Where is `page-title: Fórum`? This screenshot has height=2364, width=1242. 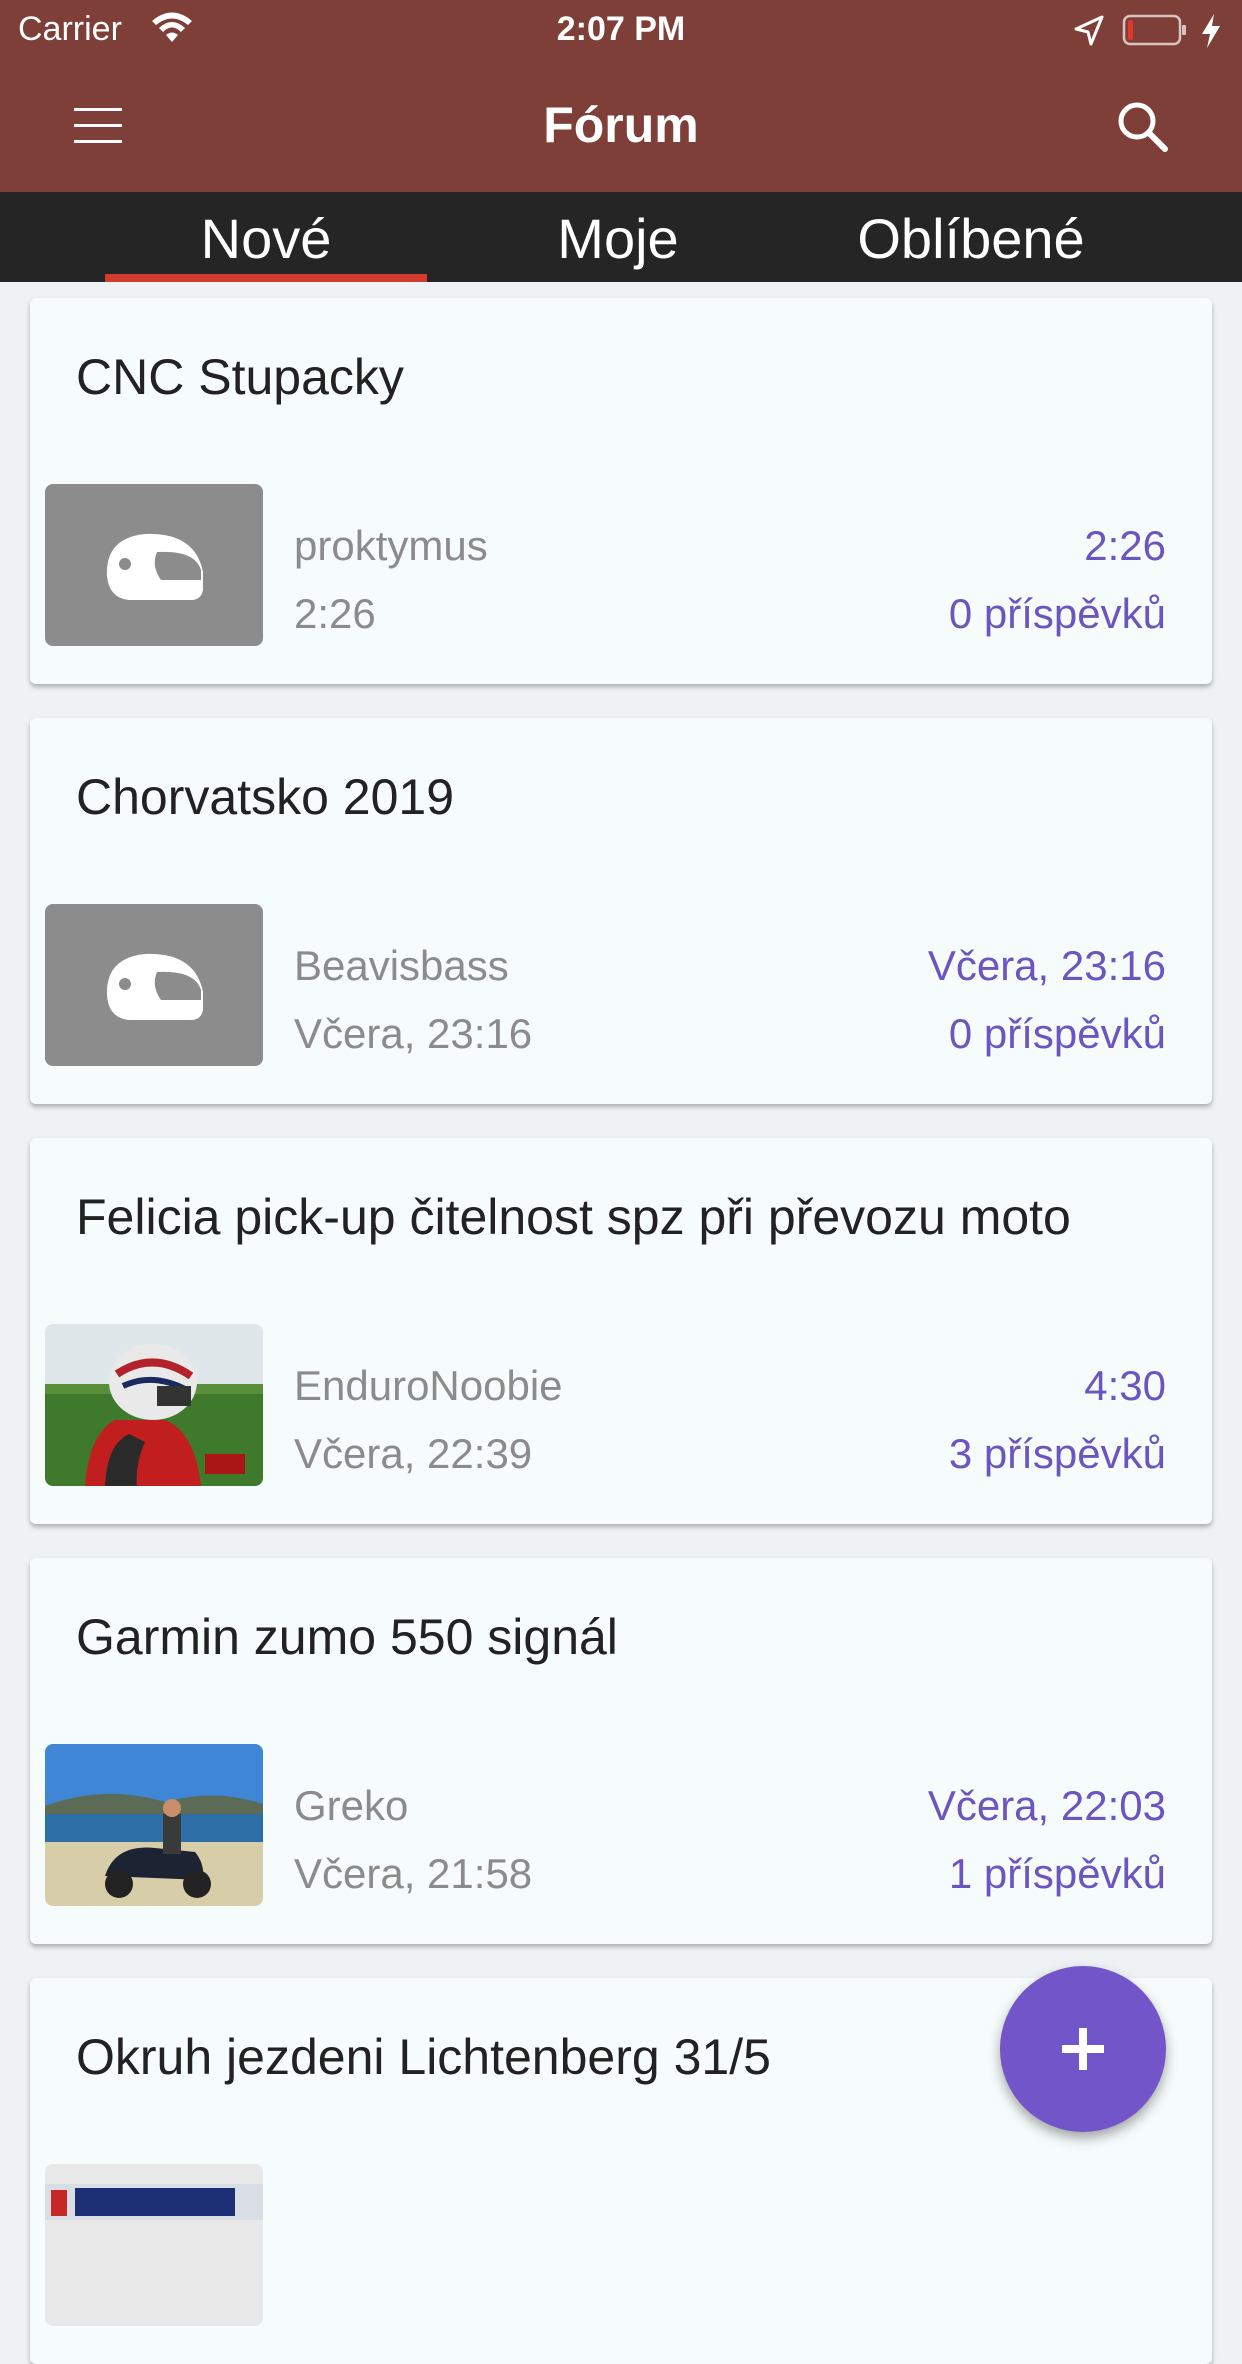
page-title: Fórum is located at coordinates (621, 125).